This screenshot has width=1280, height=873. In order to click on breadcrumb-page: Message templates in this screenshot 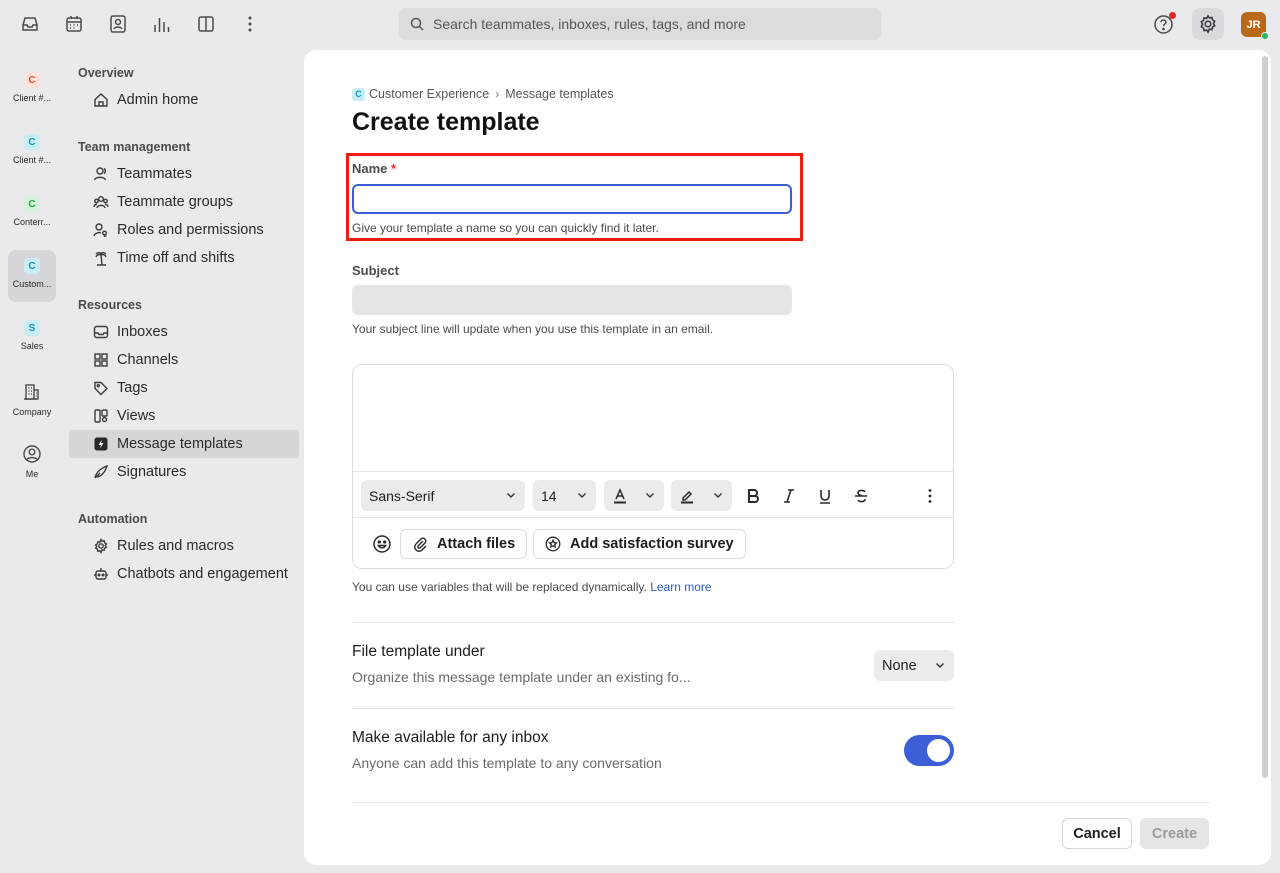, I will do `click(559, 94)`.